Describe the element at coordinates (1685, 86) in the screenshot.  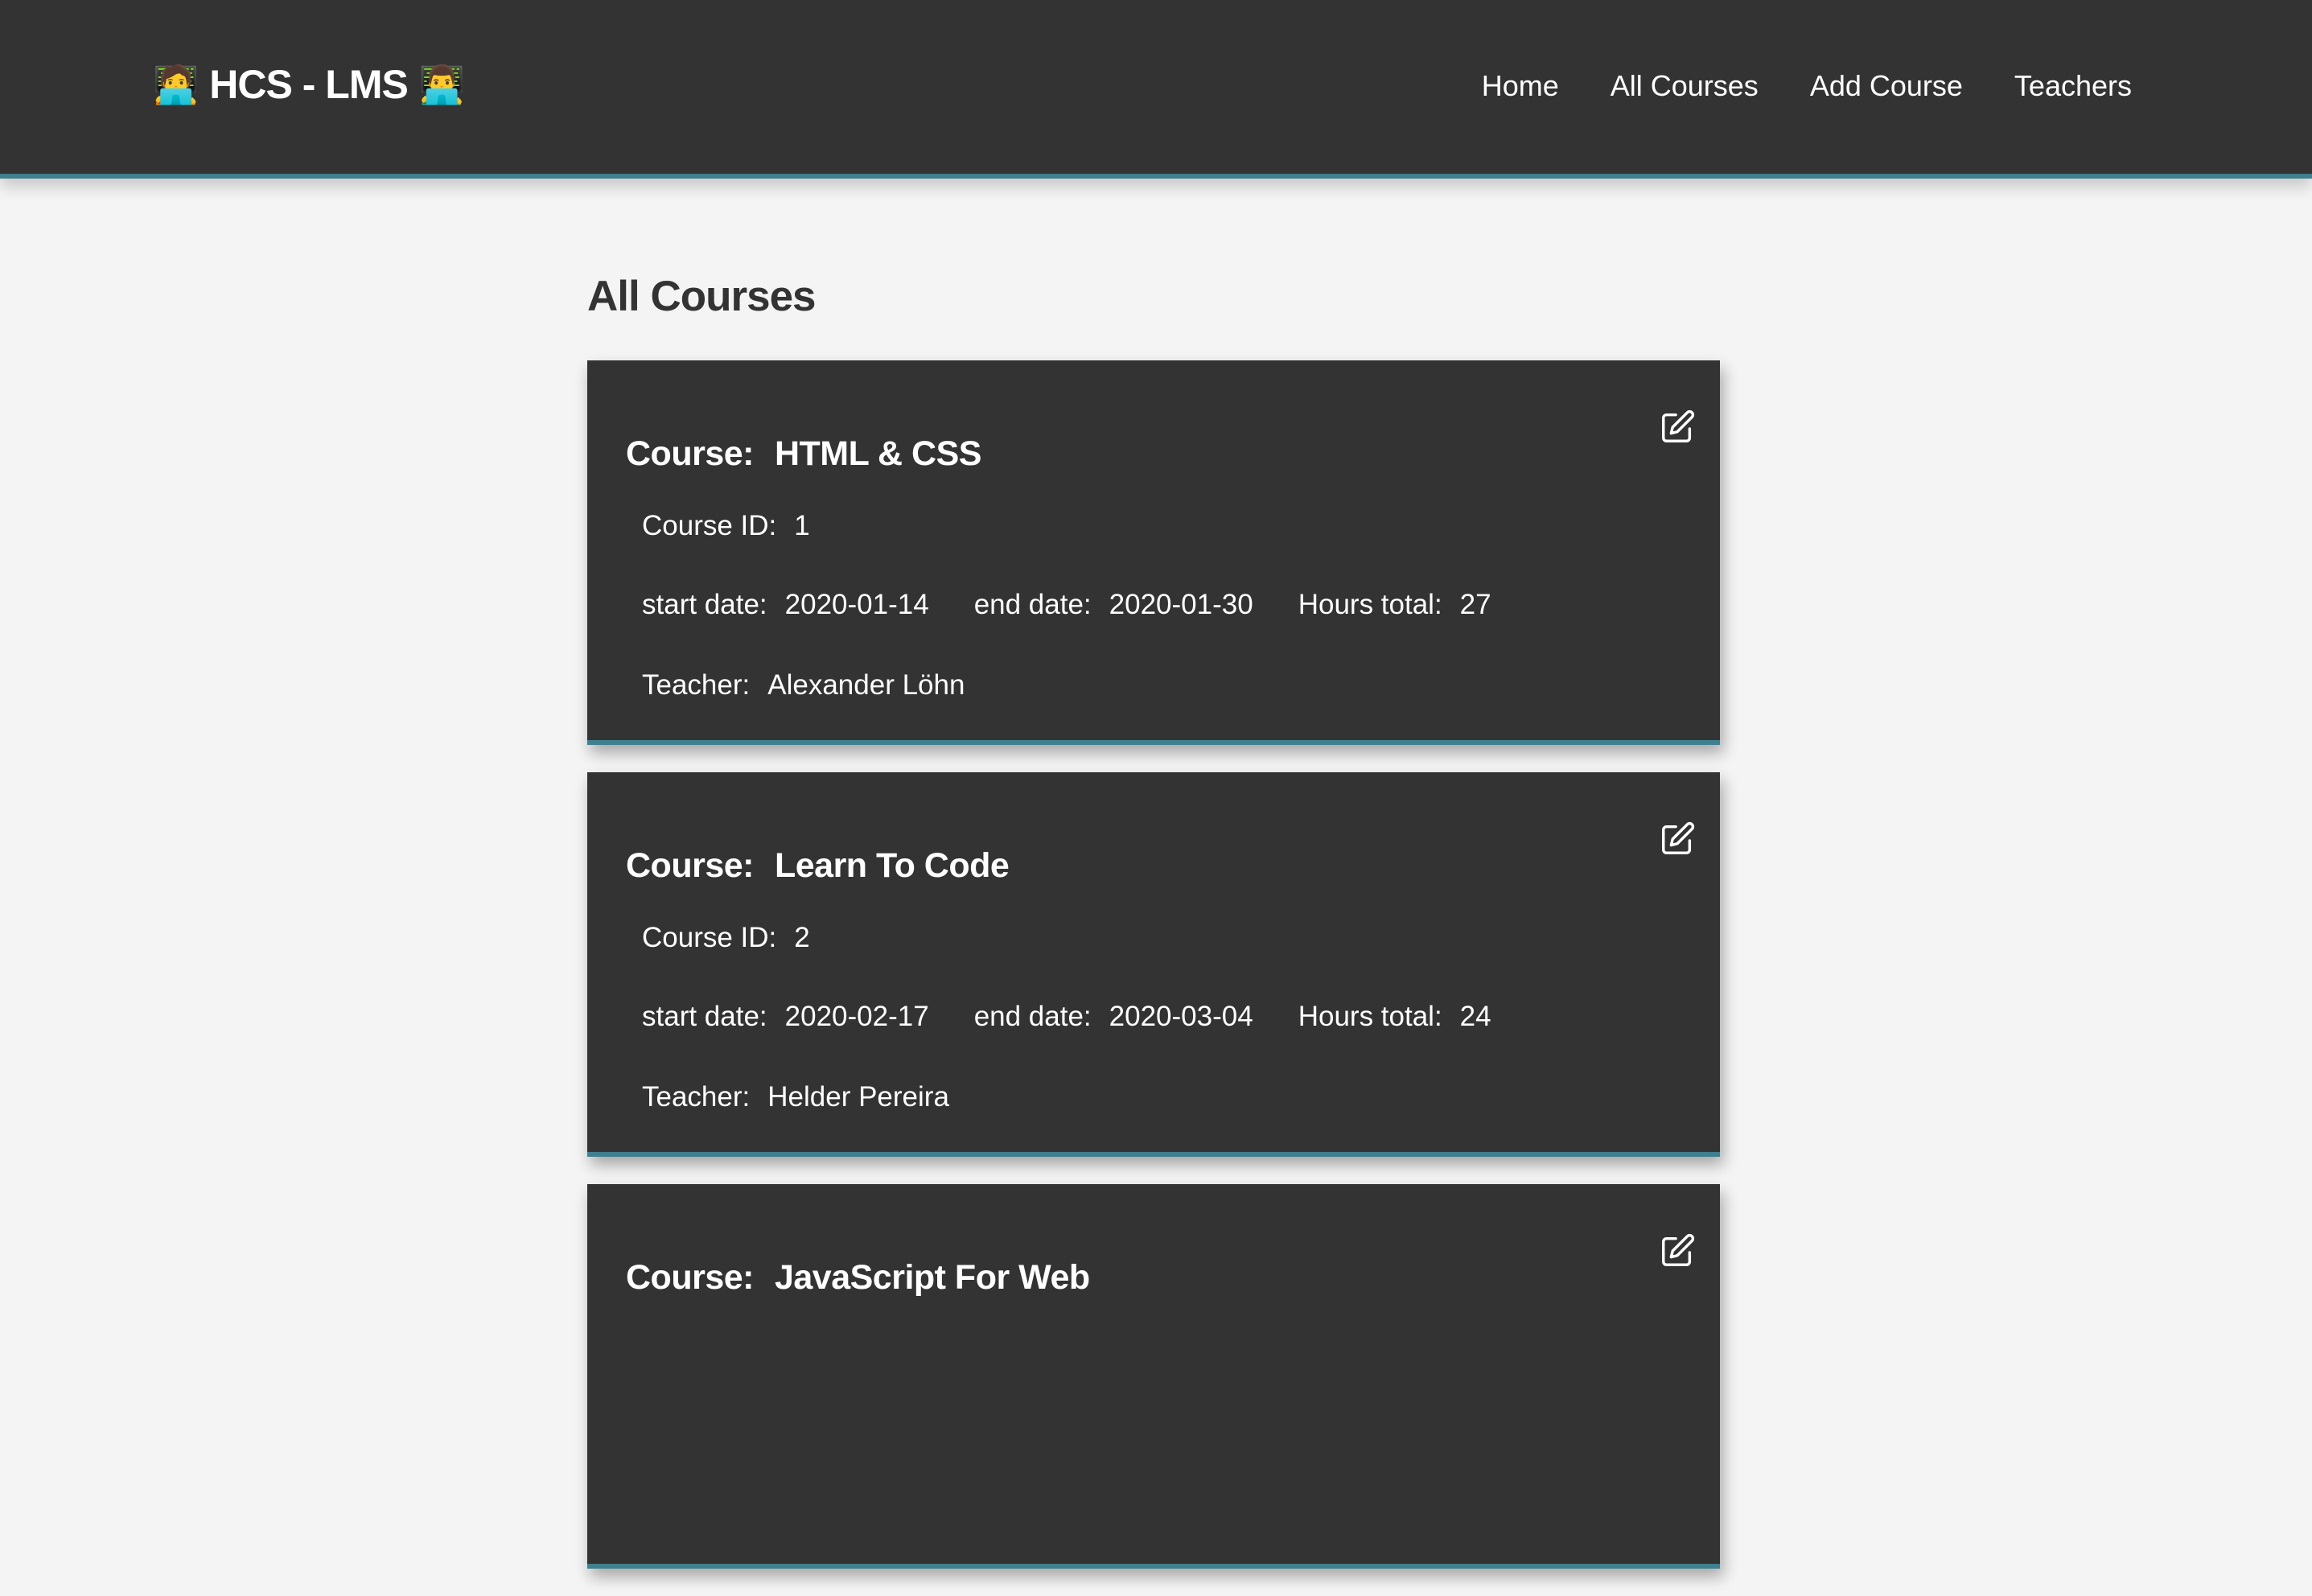
I see `nav-link-all-courses: All Courses` at that location.